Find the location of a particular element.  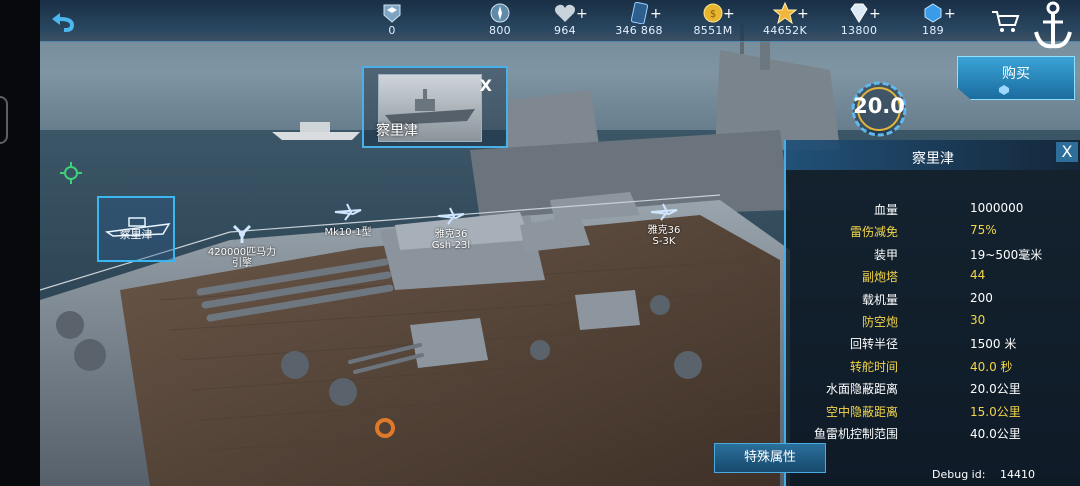

stat-label: 回转半径 is located at coordinates (873, 344).